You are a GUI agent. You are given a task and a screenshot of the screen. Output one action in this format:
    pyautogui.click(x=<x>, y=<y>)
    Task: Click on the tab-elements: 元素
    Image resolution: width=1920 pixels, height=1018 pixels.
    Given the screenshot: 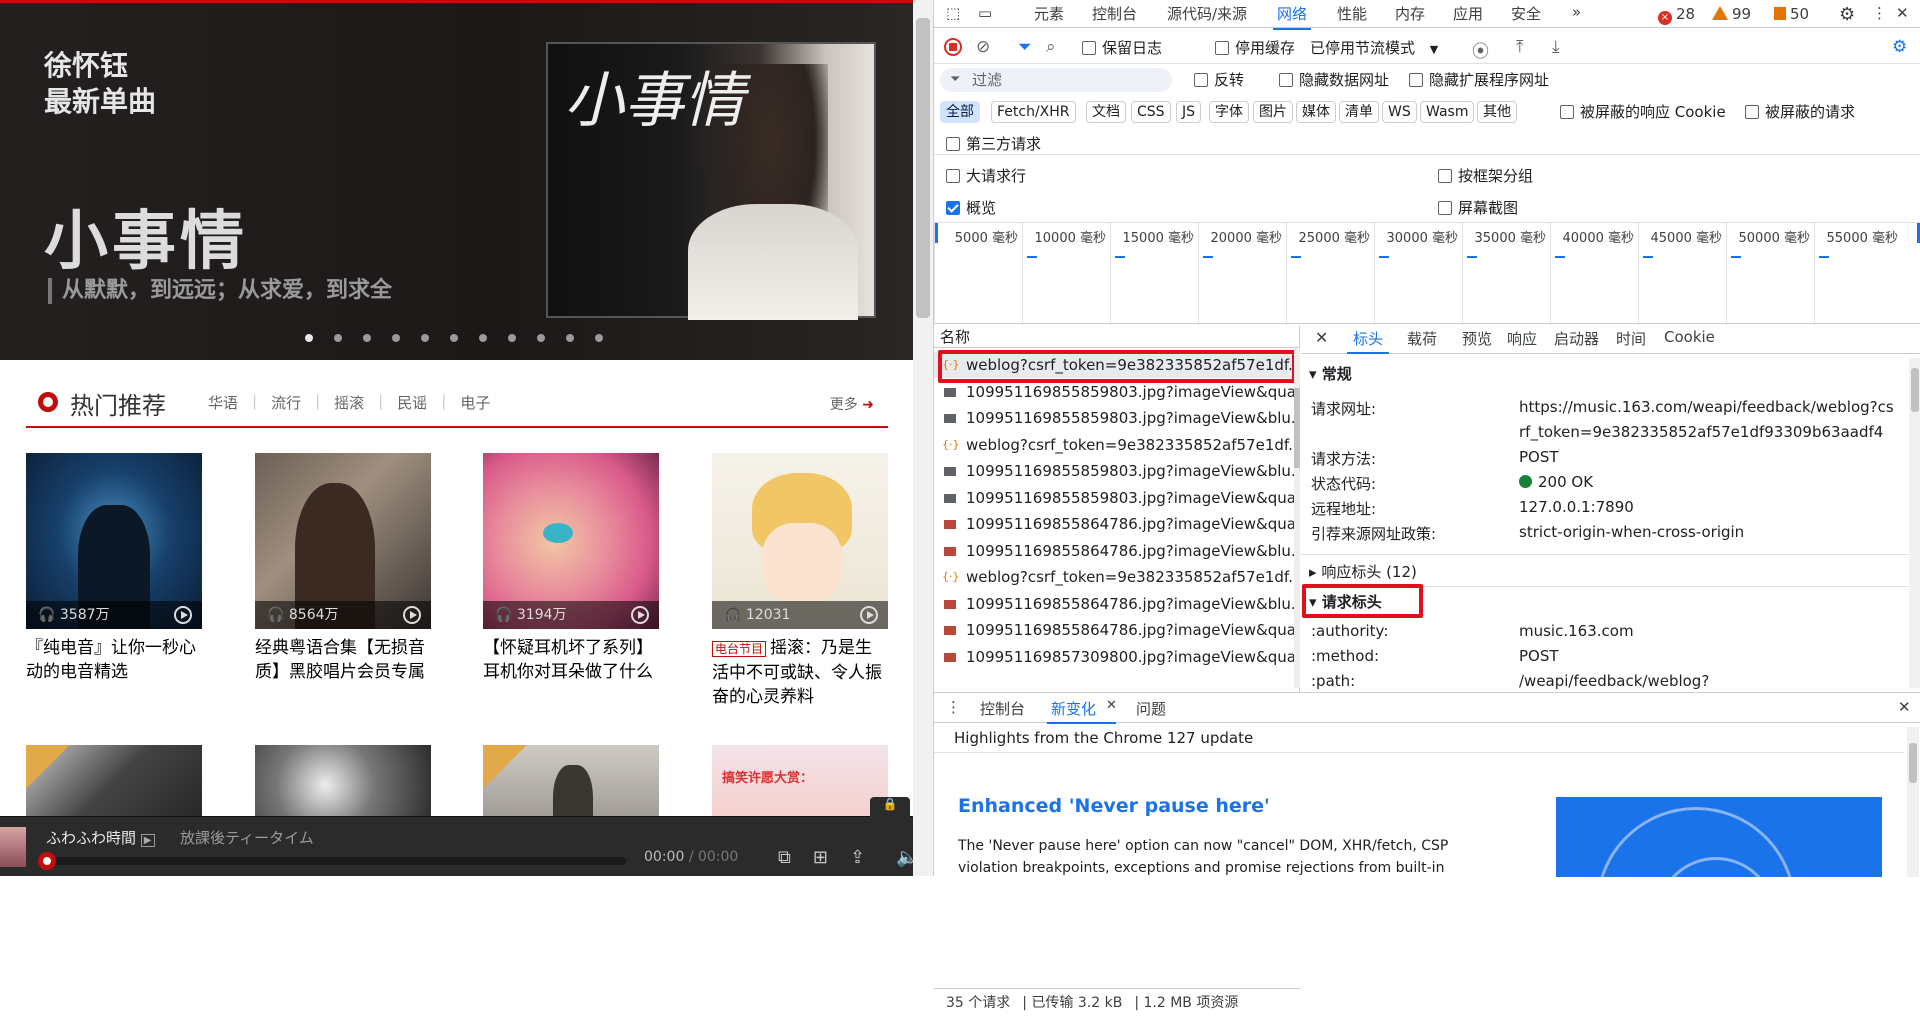 What is the action you would take?
    pyautogui.click(x=1049, y=13)
    